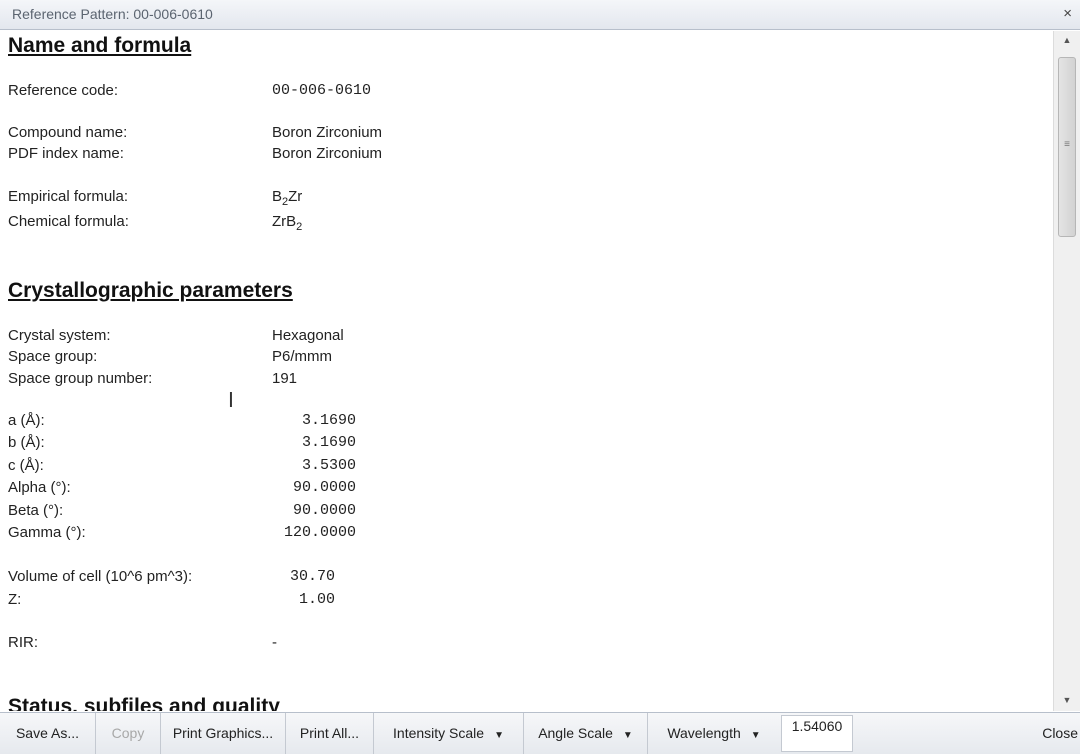  What do you see at coordinates (540, 15) in the screenshot?
I see `title-bar: Reference Pattern: 00-006-0610 ×` at bounding box center [540, 15].